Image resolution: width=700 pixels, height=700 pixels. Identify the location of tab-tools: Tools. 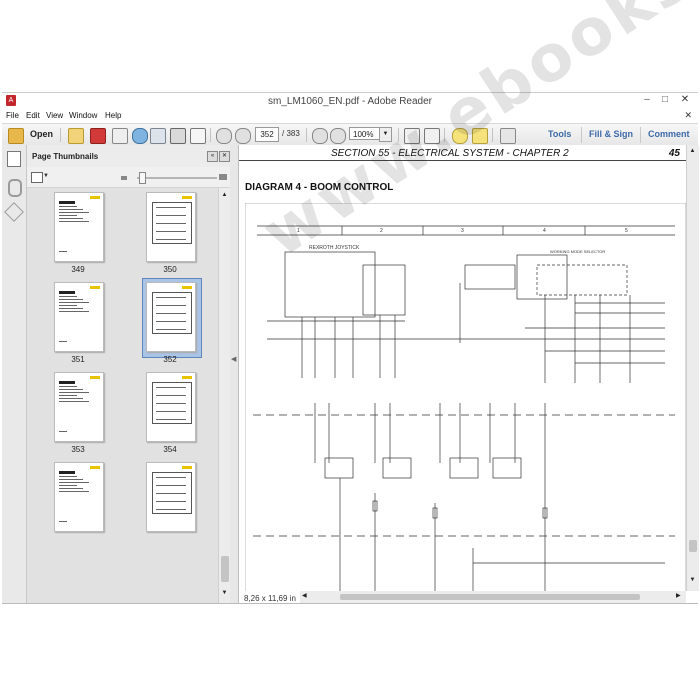
(559, 134).